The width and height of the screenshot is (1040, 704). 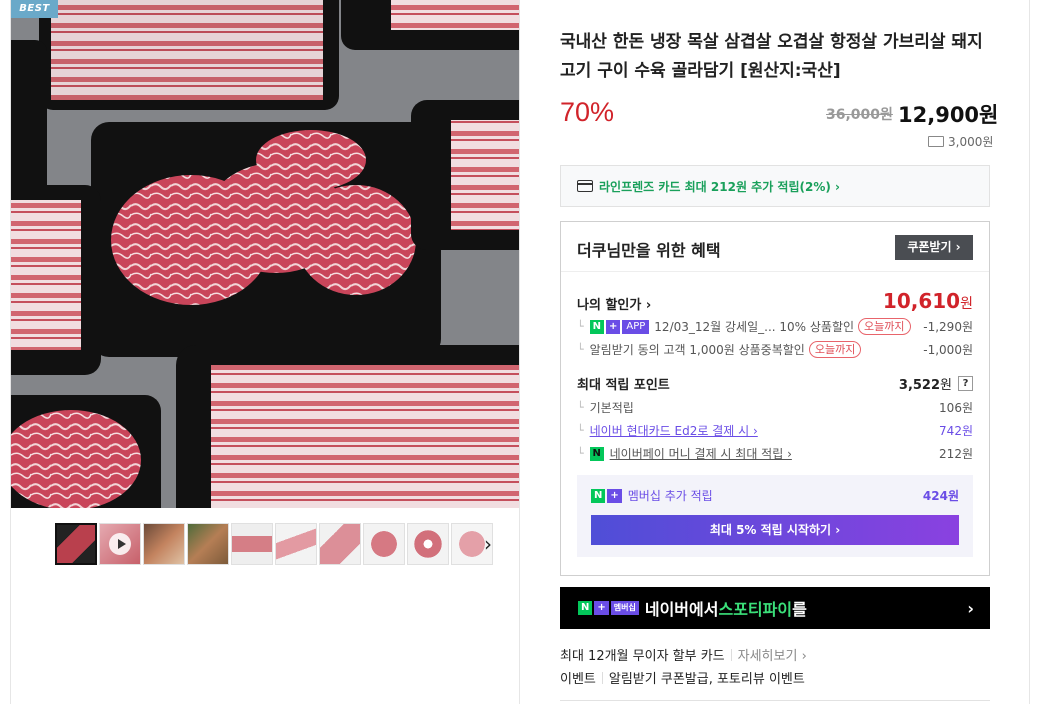 What do you see at coordinates (775, 383) in the screenshot?
I see `points-row: 최대 적립 포인트 3,522원 ?` at bounding box center [775, 383].